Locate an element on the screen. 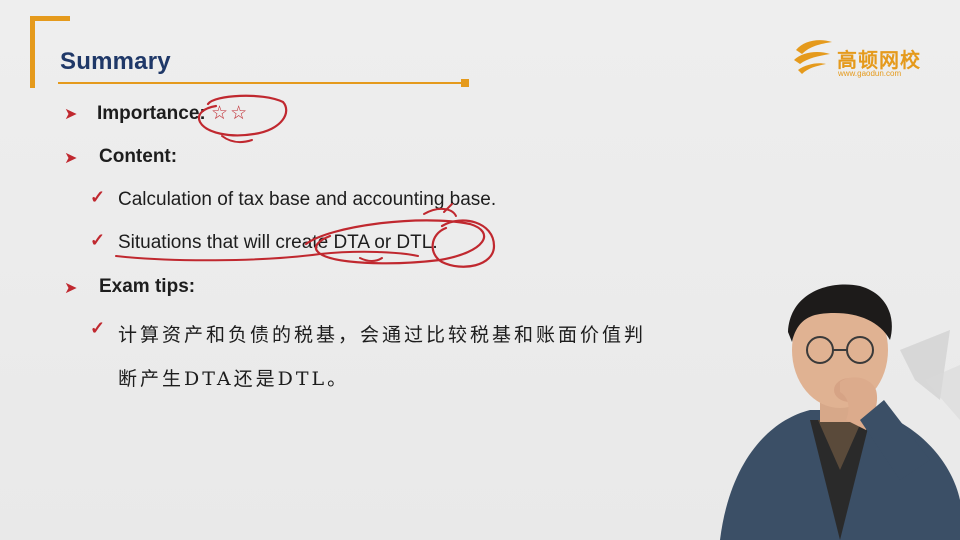 The height and width of the screenshot is (540, 960). exam-tip-line-2: 断产生DTA还是DTL。 is located at coordinates (234, 379).